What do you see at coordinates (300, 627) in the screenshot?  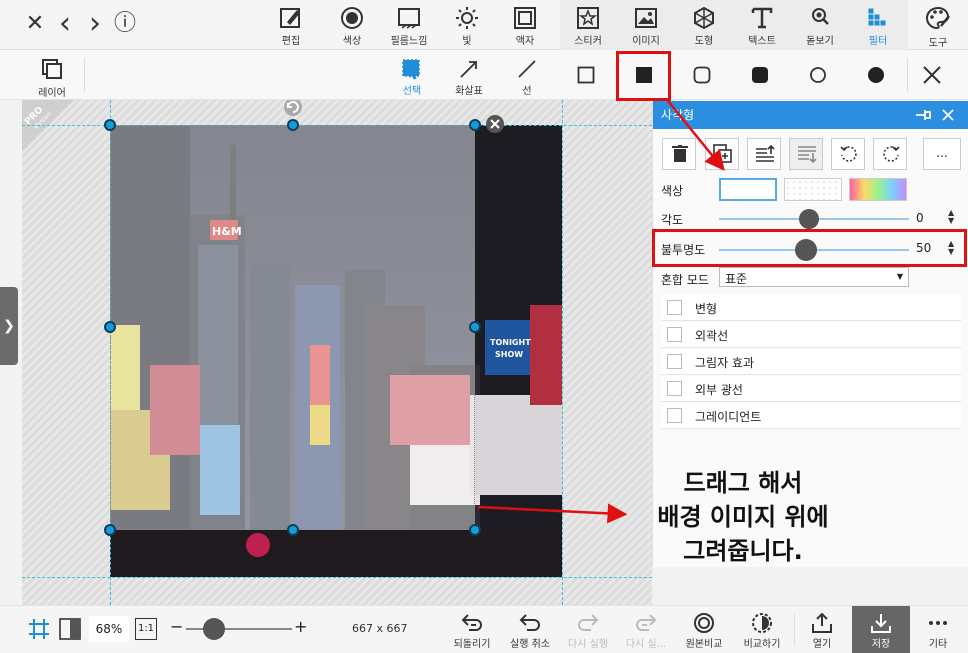 I see `zoom-in-button: +` at bounding box center [300, 627].